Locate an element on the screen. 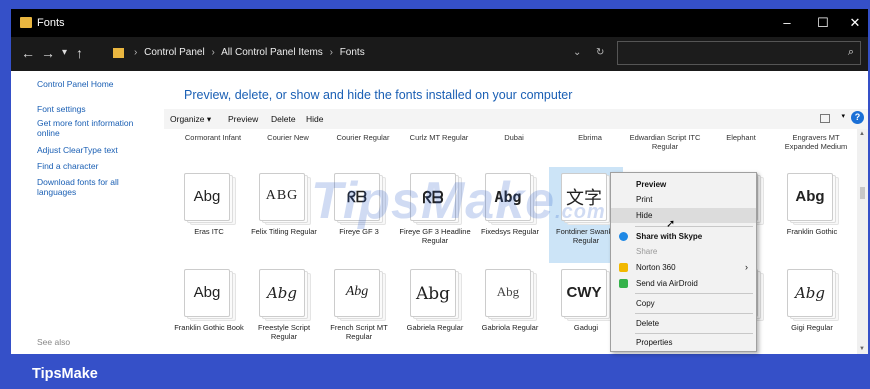 The height and width of the screenshot is (389, 870). close-button: ✕ is located at coordinates (853, 23).